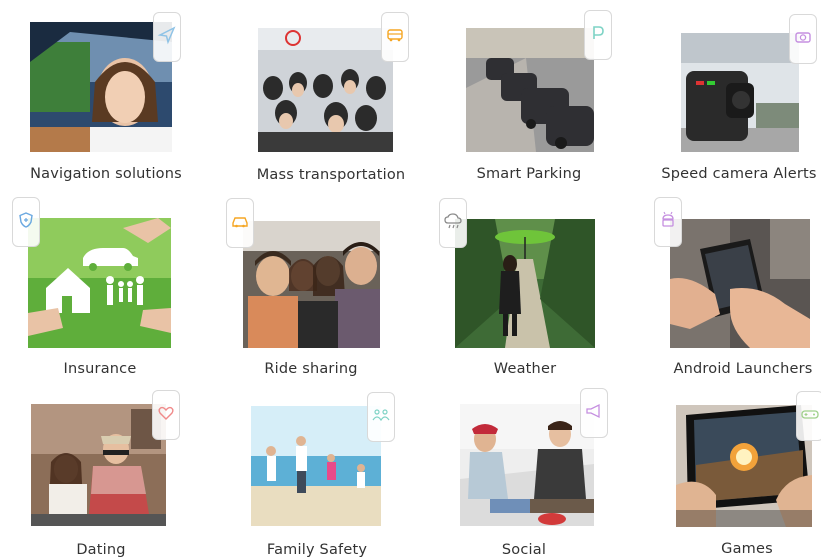 This screenshot has height=558, width=821. What do you see at coordinates (739, 174) in the screenshot?
I see `tile-label: Speed camera Alerts` at bounding box center [739, 174].